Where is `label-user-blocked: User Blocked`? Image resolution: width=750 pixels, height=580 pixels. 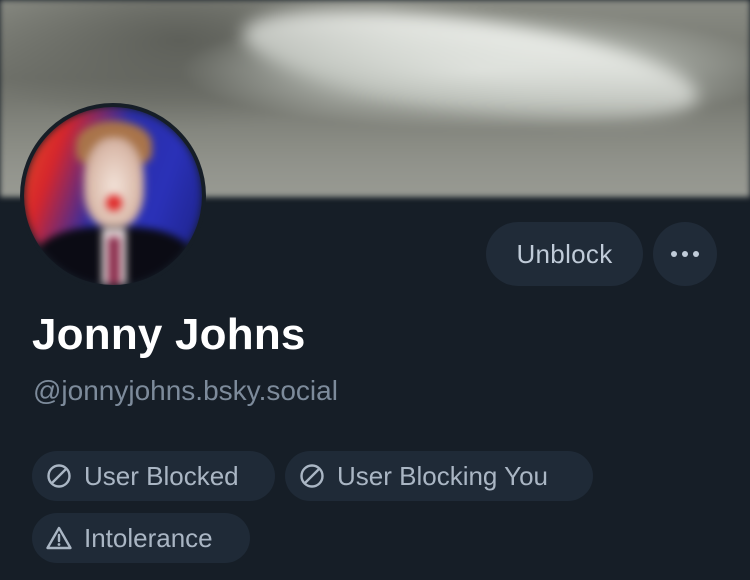
label-user-blocked: User Blocked is located at coordinates (153, 476).